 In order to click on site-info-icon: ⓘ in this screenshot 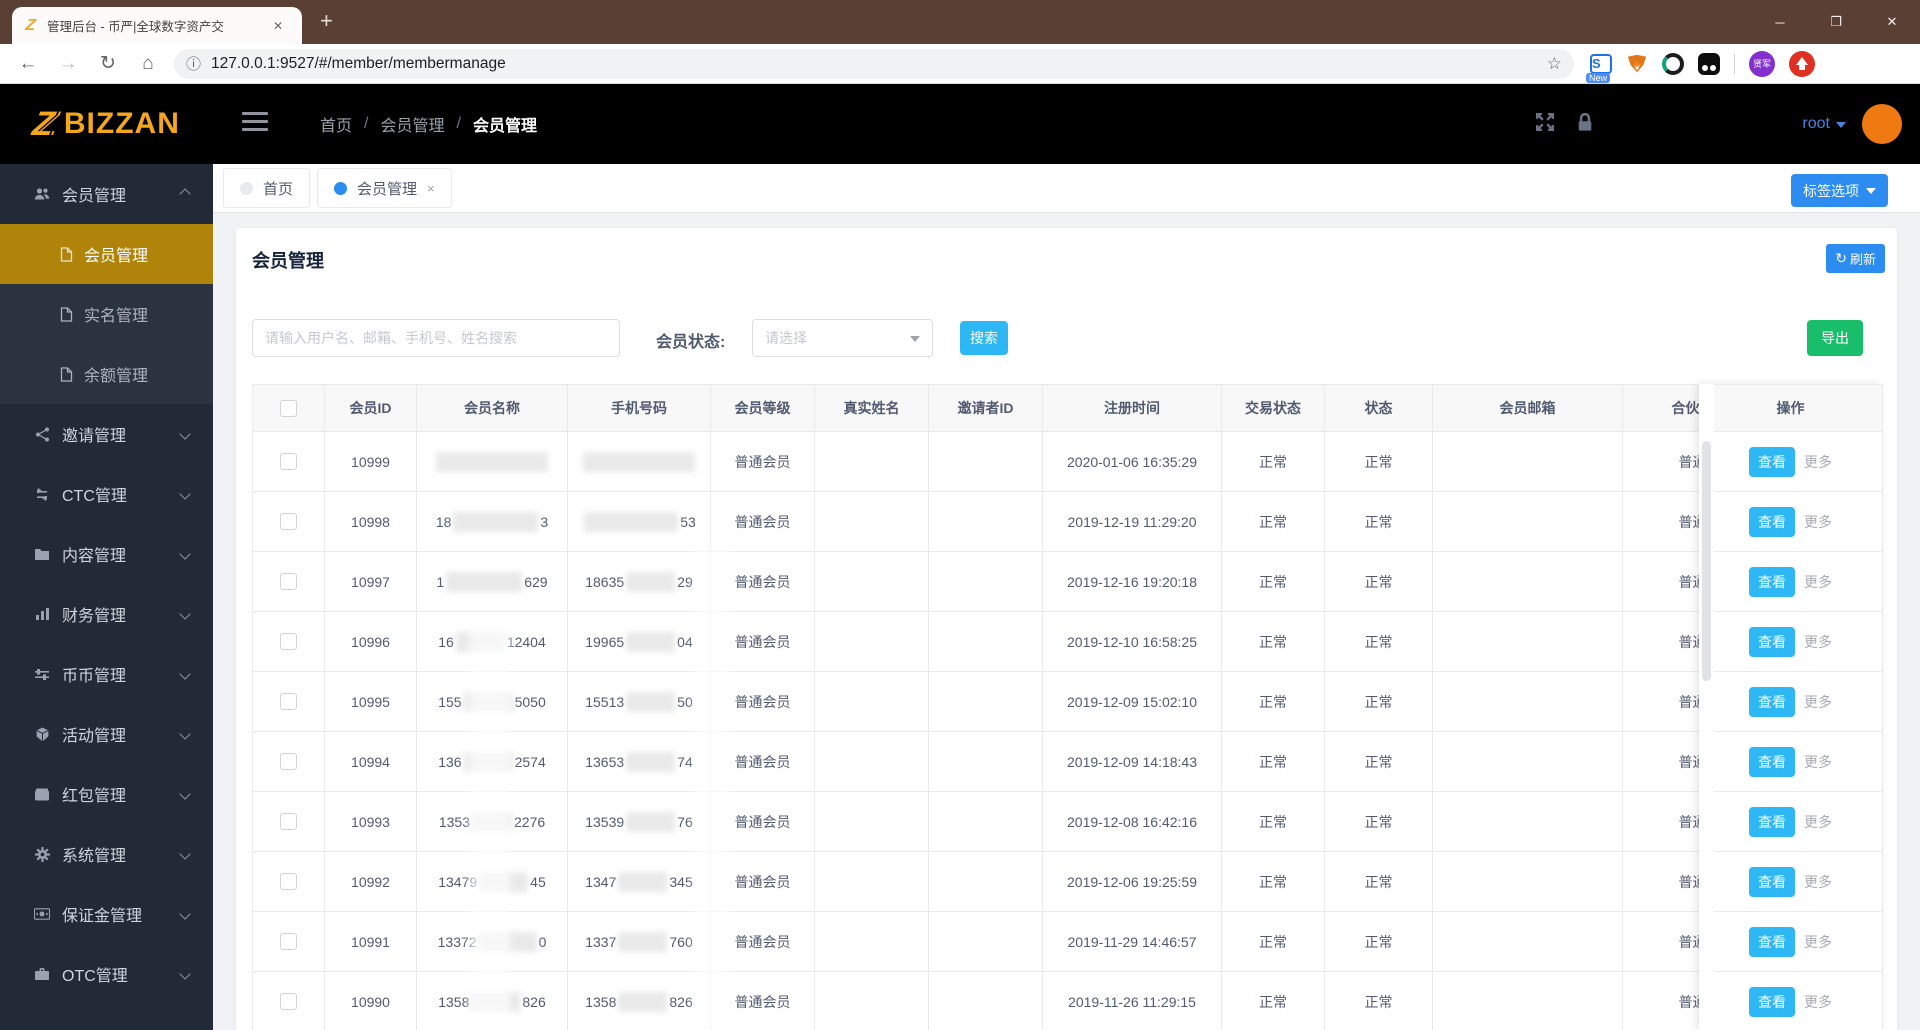, I will do `click(193, 63)`.